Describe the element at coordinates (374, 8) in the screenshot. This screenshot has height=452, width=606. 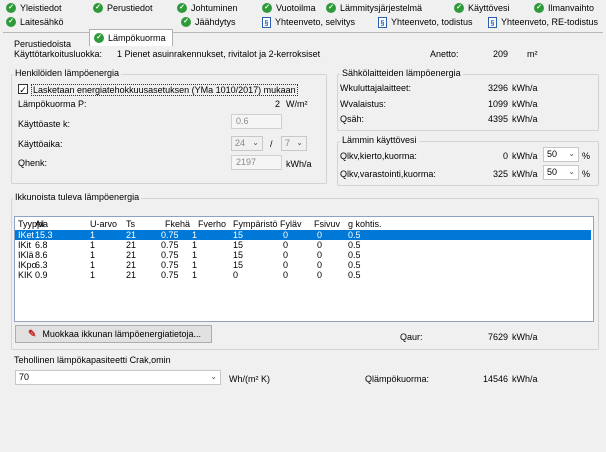
I see `tab-lammitysjarjestelma: ✓ Lämmitysjärjestelmä` at that location.